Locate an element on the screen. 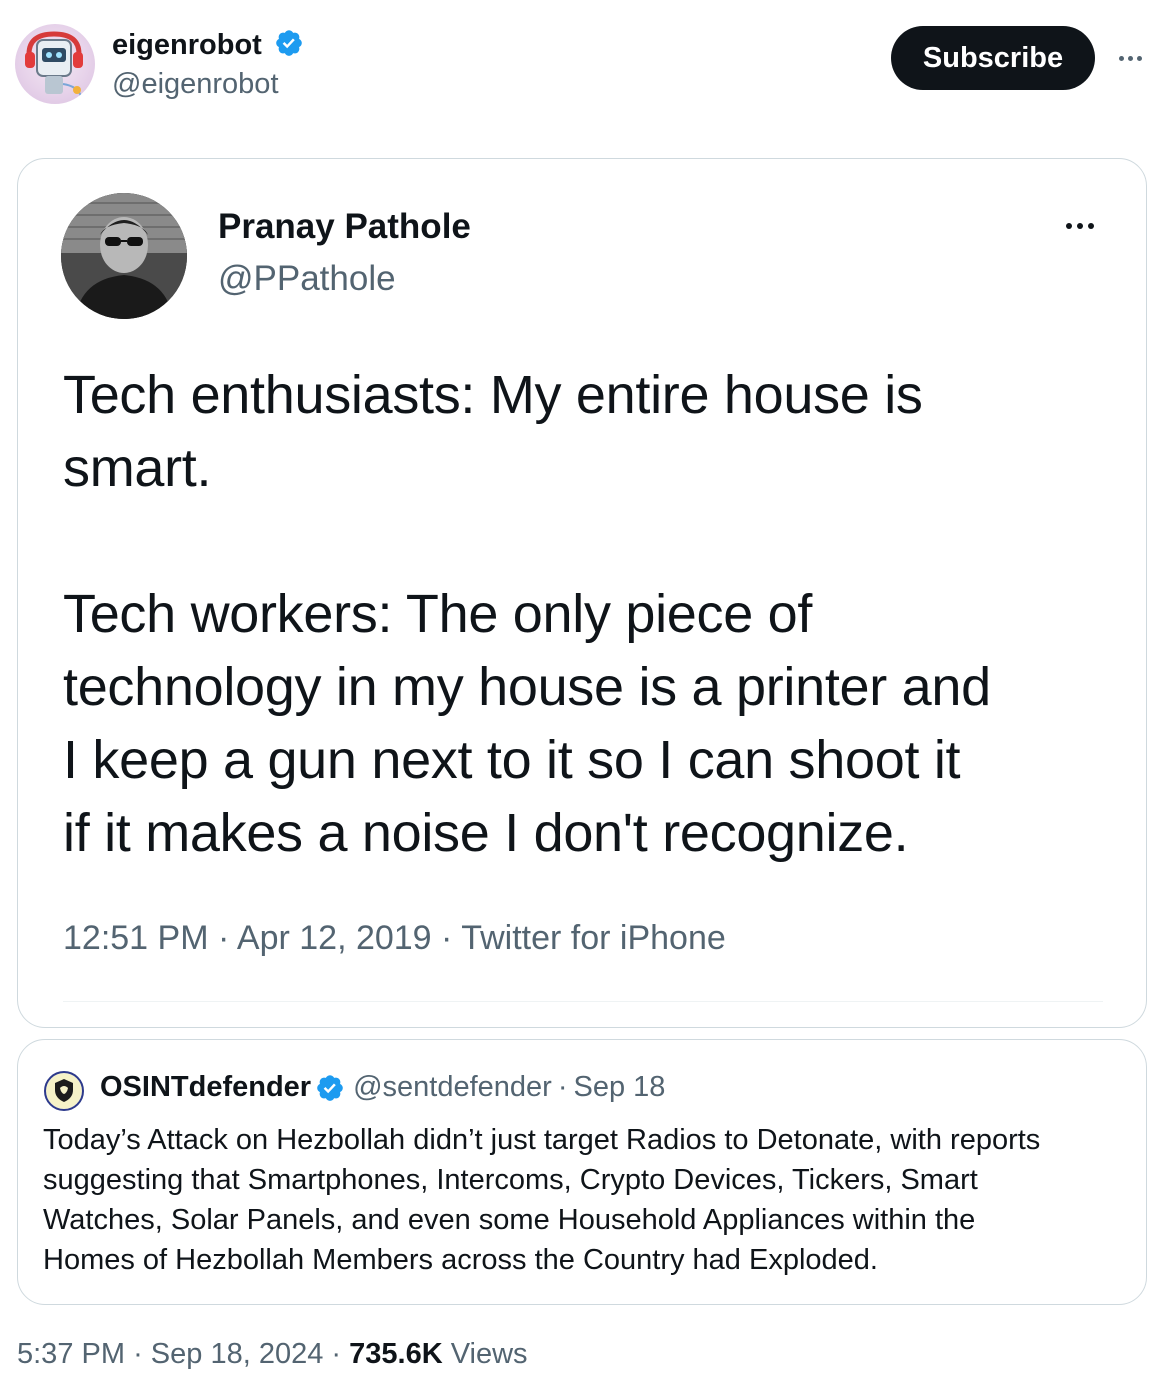  card-divider is located at coordinates (583, 1001).